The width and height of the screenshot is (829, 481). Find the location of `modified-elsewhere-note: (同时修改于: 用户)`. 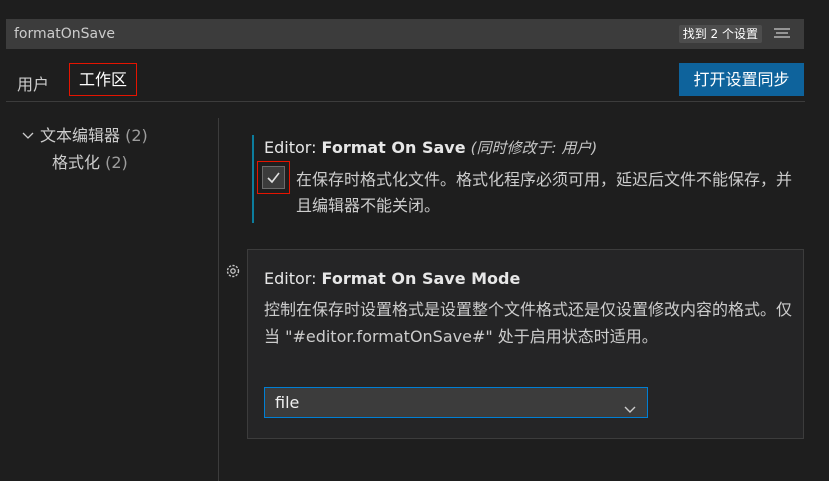

modified-elsewhere-note: (同时修改于: 用户) is located at coordinates (534, 148).